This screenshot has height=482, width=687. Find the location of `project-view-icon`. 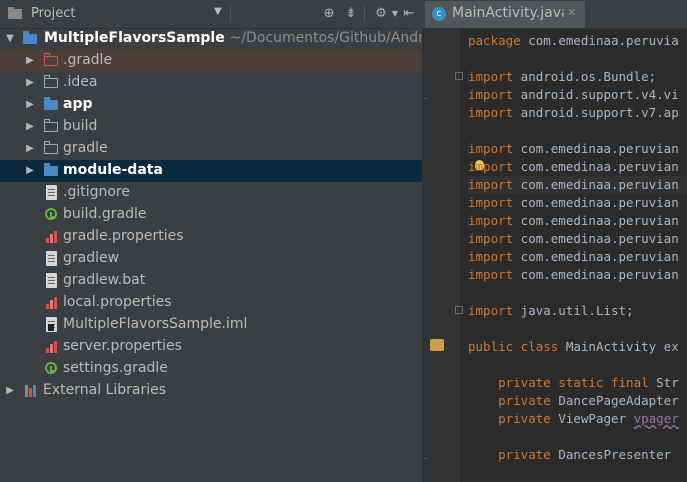

project-view-icon is located at coordinates (15, 14).